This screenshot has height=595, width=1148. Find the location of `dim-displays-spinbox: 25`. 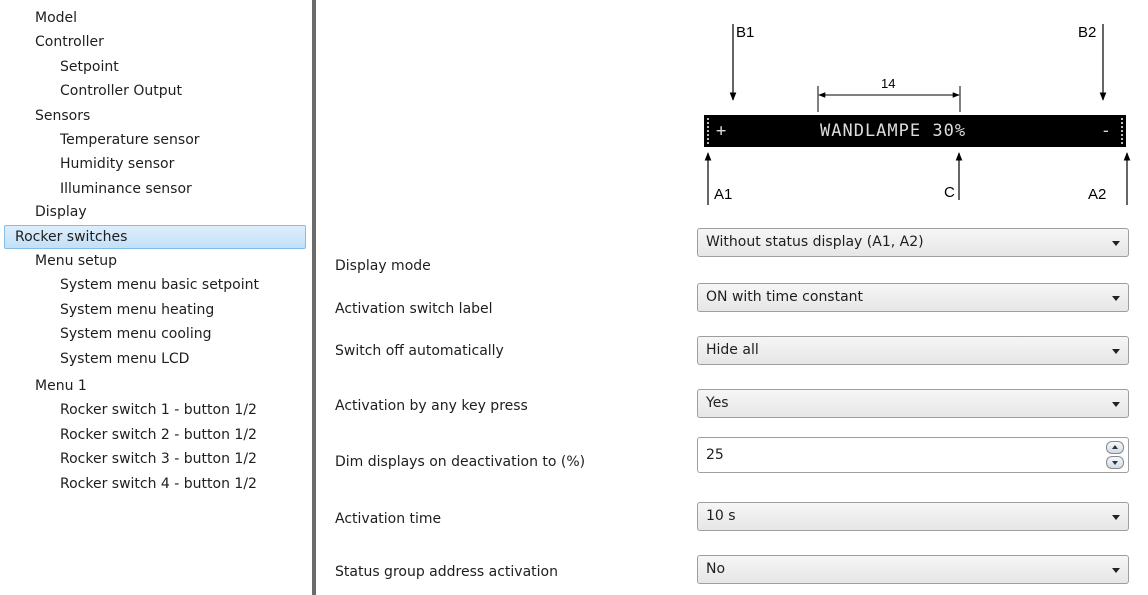

dim-displays-spinbox: 25 is located at coordinates (913, 455).